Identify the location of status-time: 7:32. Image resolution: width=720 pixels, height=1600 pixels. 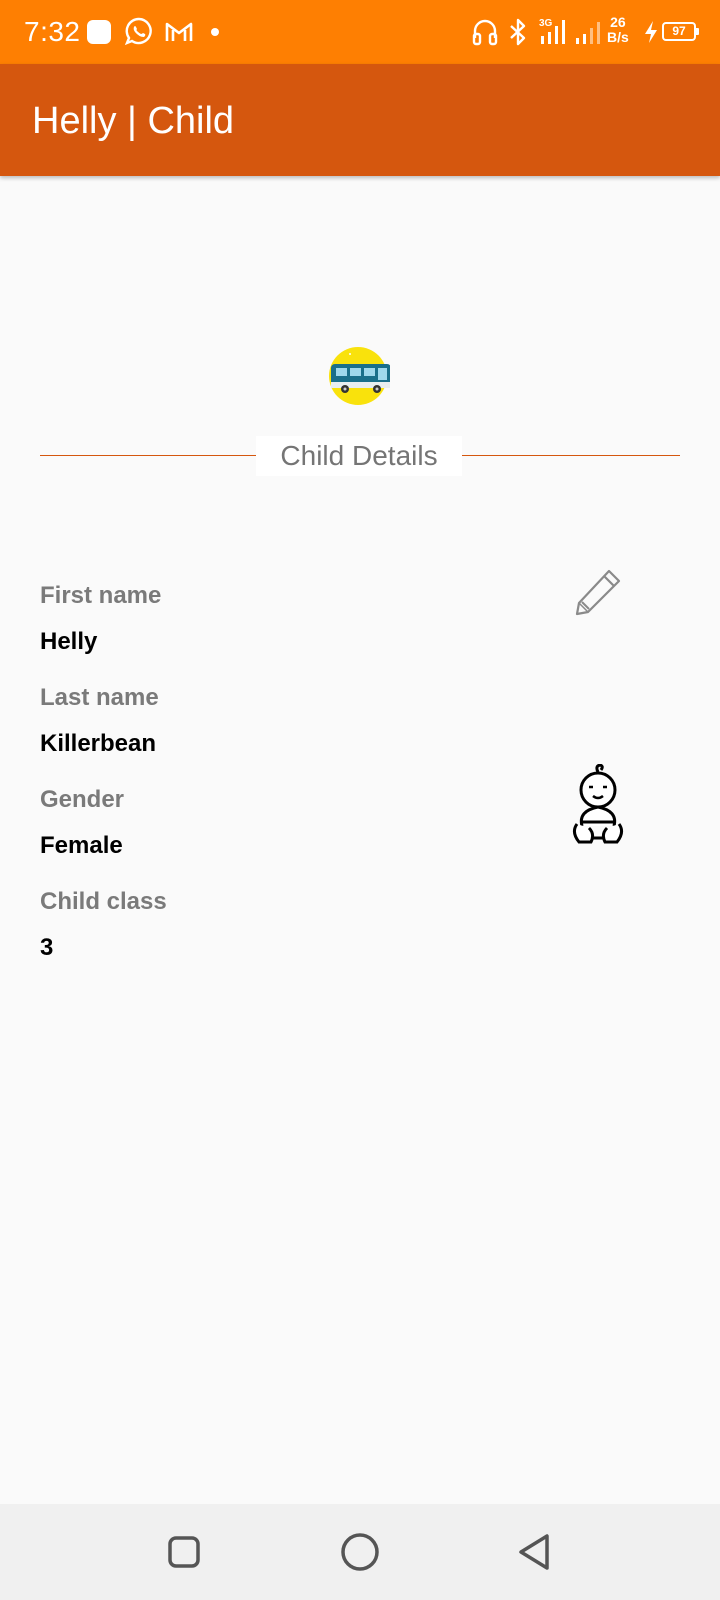
(52, 31).